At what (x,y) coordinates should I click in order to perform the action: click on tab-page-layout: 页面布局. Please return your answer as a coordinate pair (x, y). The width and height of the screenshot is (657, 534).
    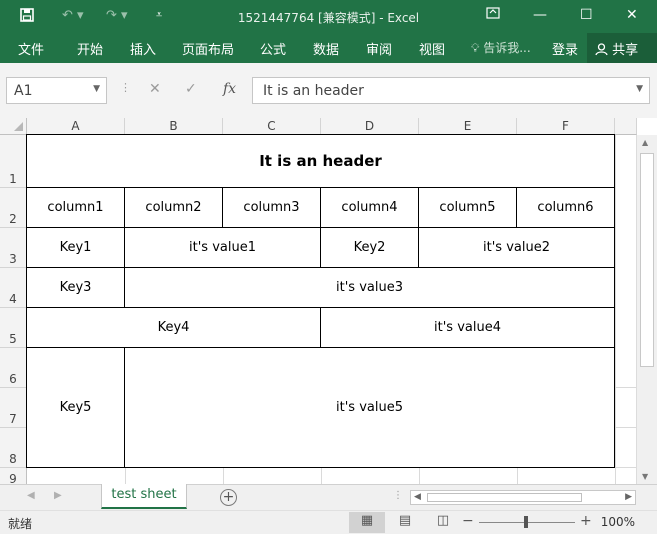
    Looking at the image, I should click on (208, 48).